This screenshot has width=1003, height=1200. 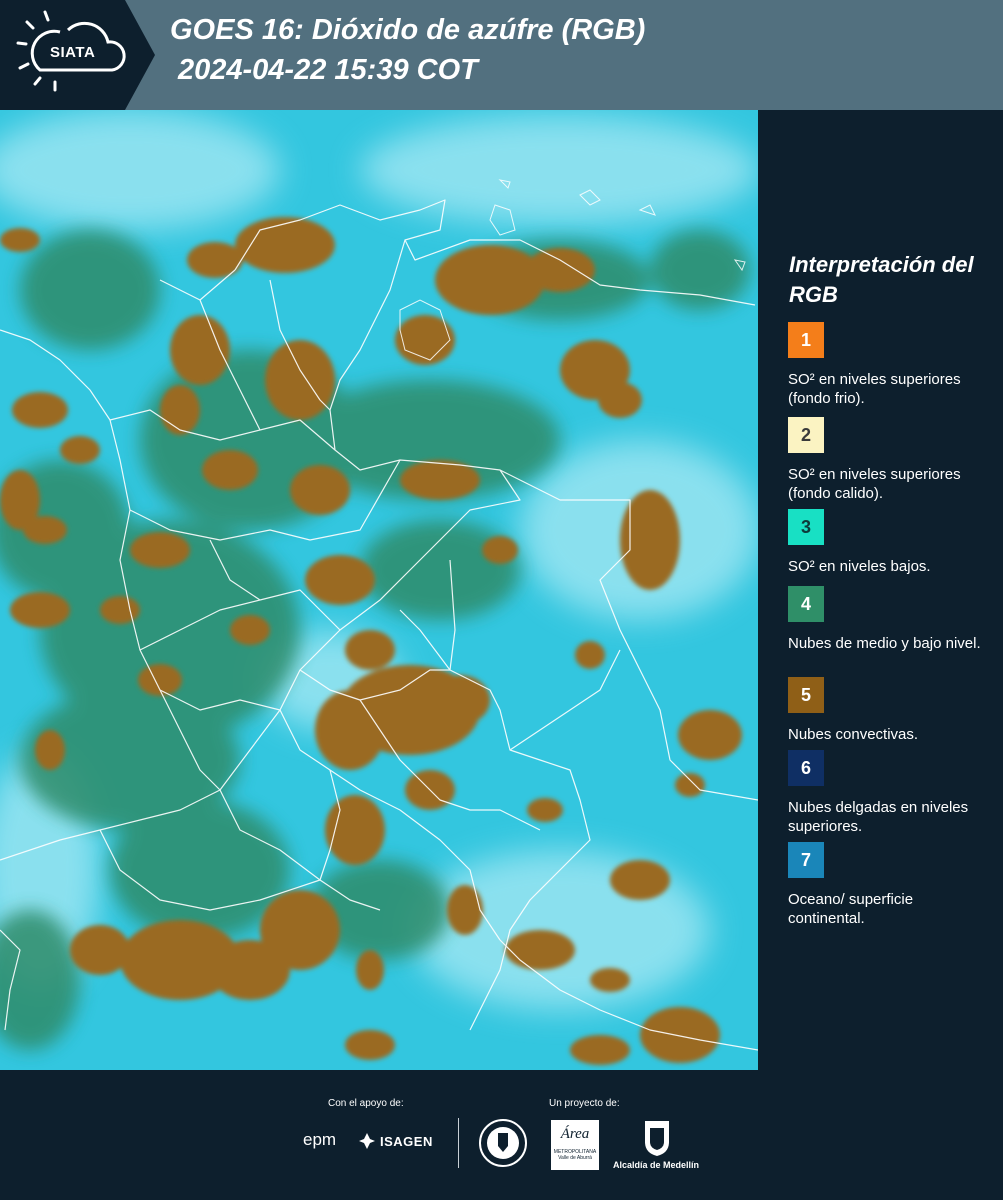 What do you see at coordinates (575, 1145) in the screenshot?
I see `area-metropolitana-logo: Área METROPOLITANA Valle de Aburrá` at bounding box center [575, 1145].